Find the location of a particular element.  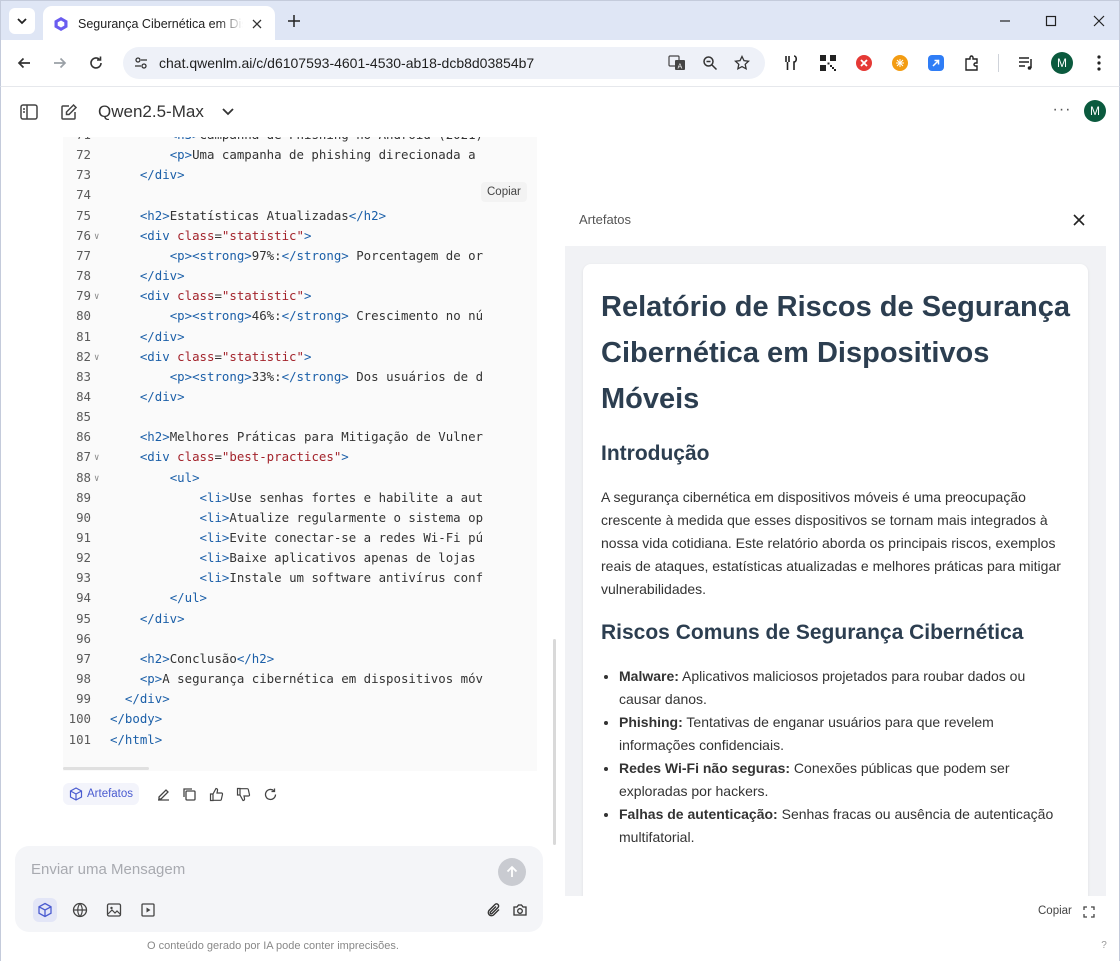

close-window-button is located at coordinates (1099, 21).